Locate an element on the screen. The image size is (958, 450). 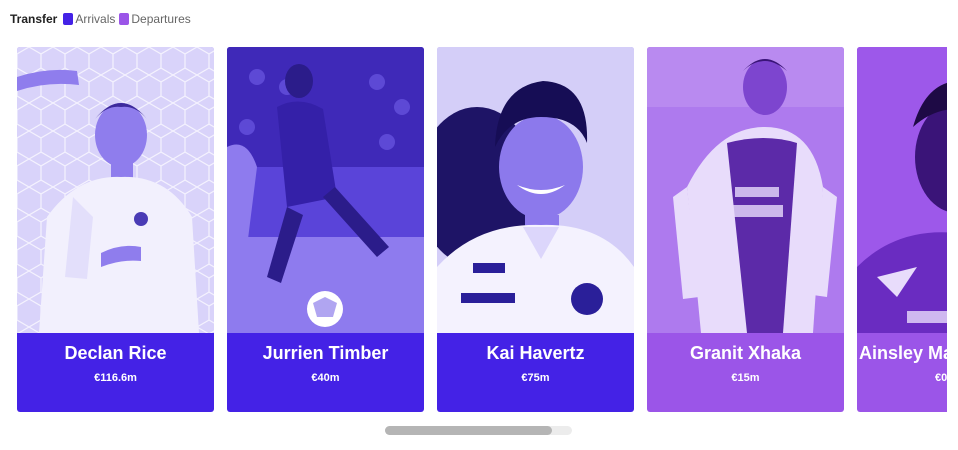
horizontal-scrollbar is located at coordinates (478, 430).